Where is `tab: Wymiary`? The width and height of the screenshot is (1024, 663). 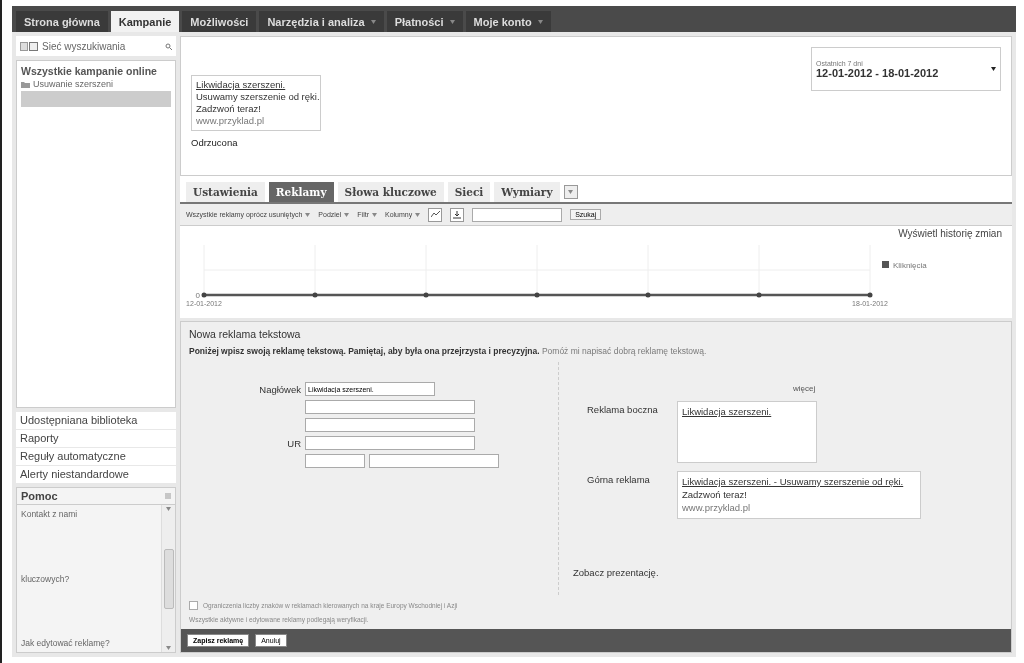
tab: Wymiary is located at coordinates (527, 192).